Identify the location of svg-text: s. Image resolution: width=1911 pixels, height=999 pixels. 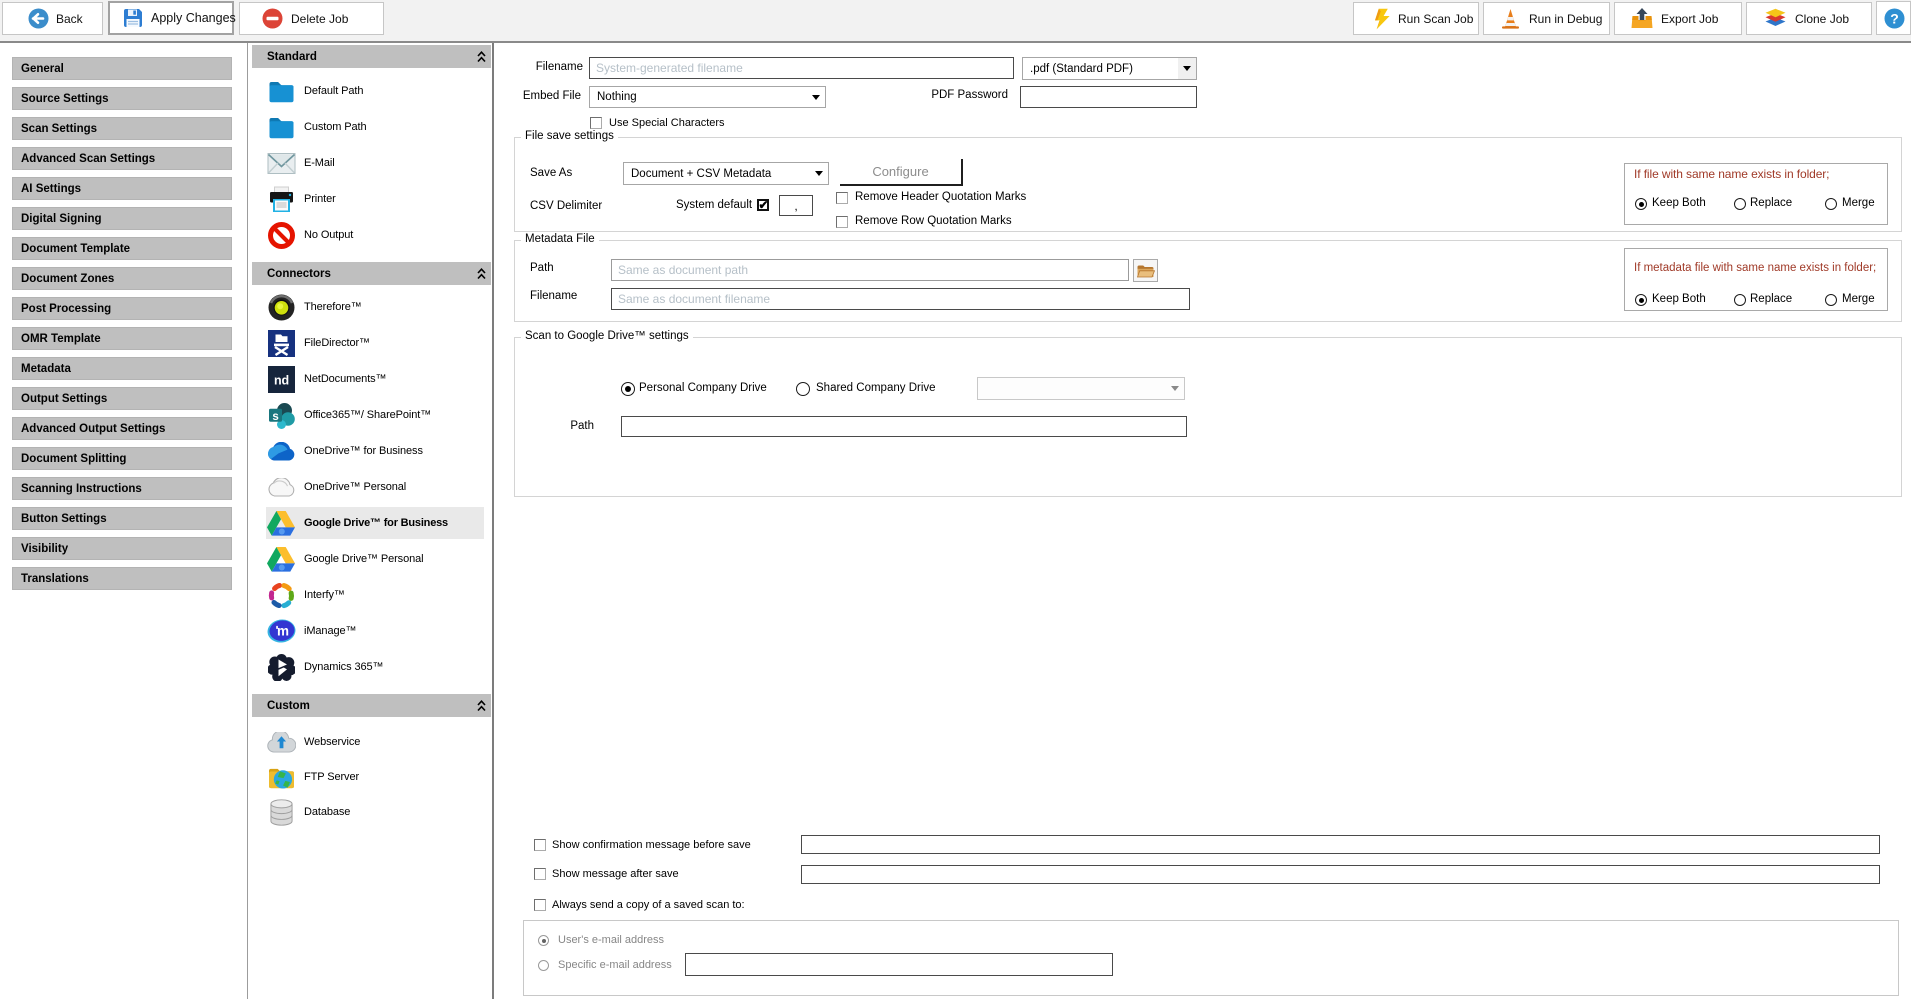
(275, 416).